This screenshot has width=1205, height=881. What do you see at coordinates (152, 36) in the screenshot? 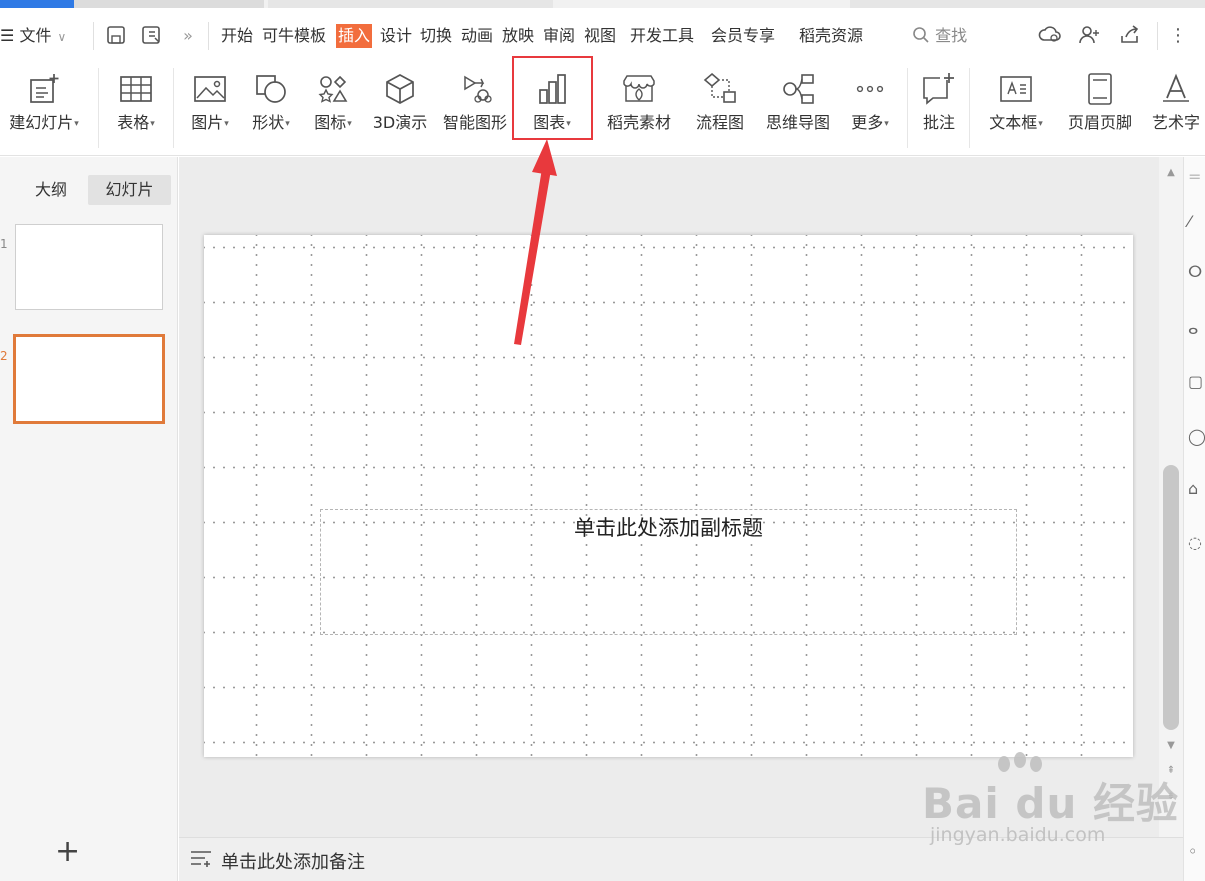
I see `output-image-icon` at bounding box center [152, 36].